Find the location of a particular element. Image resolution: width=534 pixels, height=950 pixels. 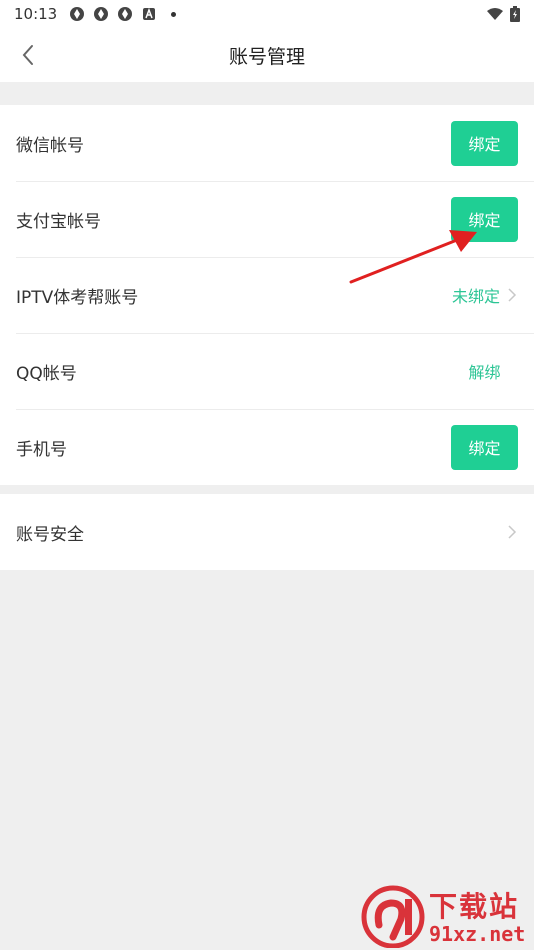

watermark: 下载站 91xz.net is located at coordinates (447, 916).